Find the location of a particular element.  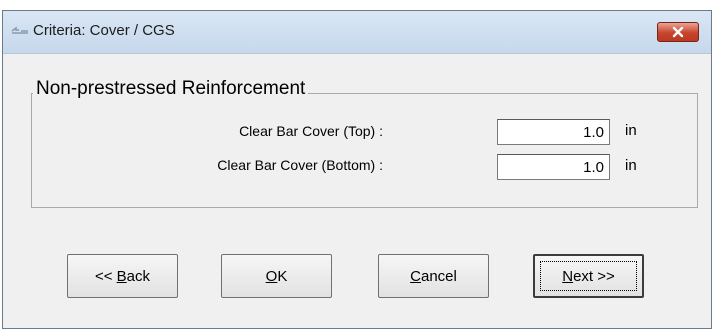

close-icon is located at coordinates (678, 32).